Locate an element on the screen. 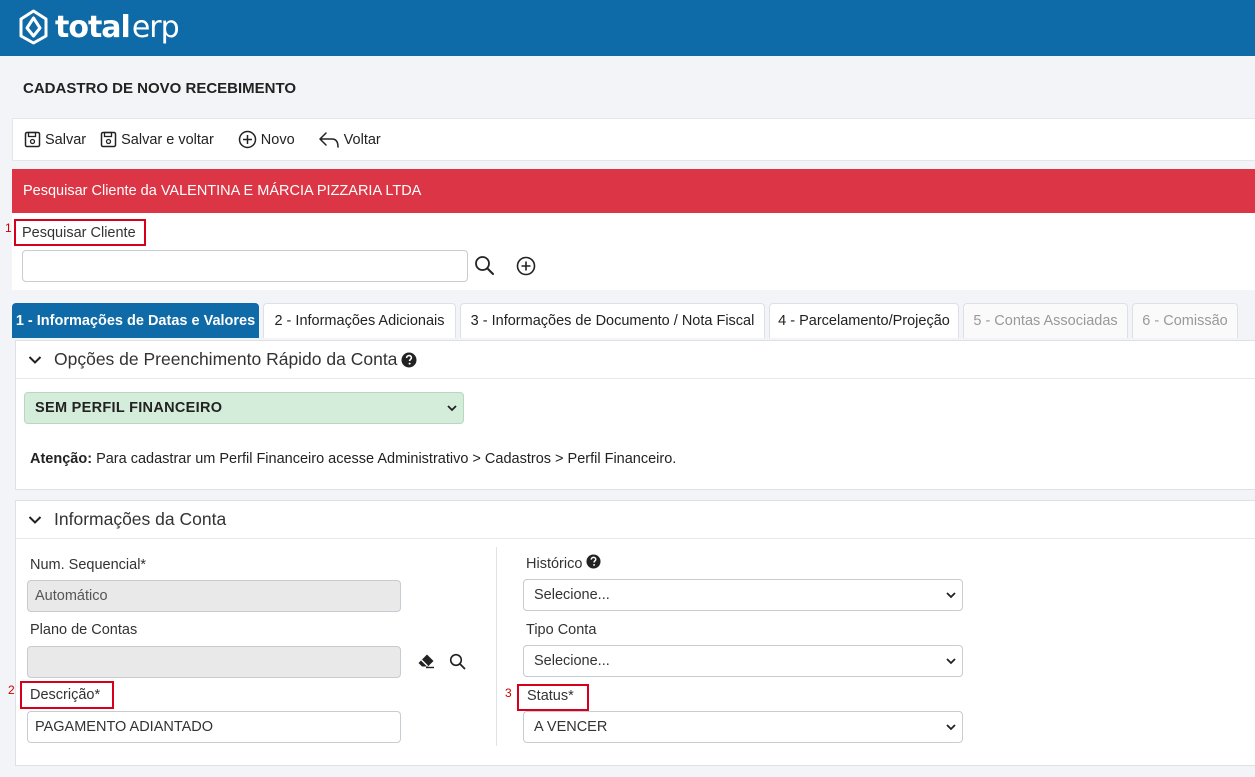  save-and-back-label: Salvar e voltar is located at coordinates (167, 139).